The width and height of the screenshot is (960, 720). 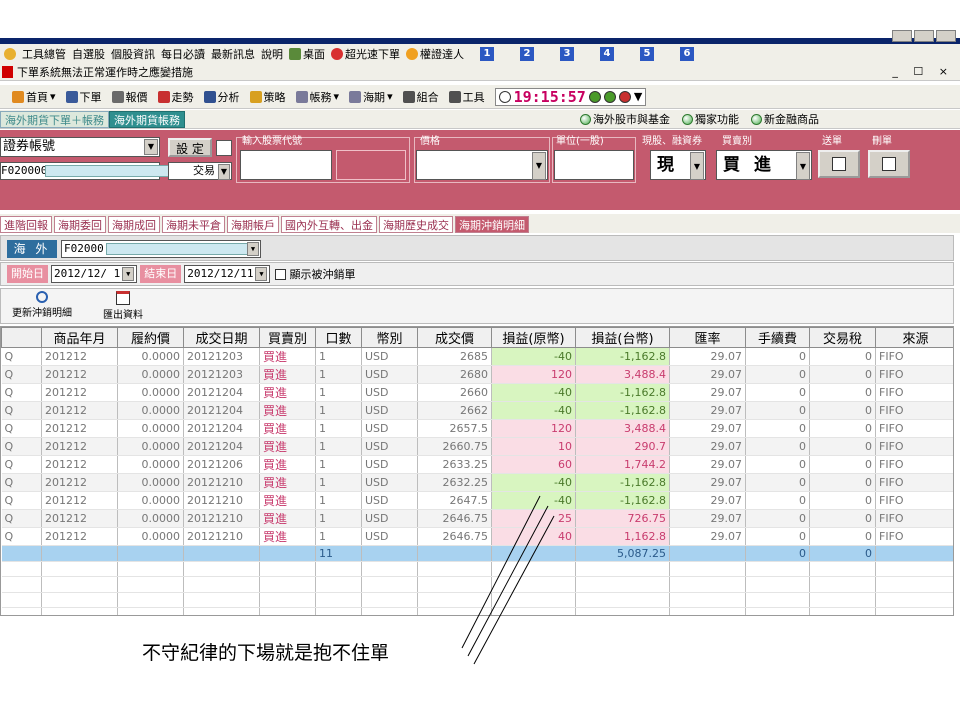 What do you see at coordinates (902, 36) in the screenshot?
I see `minimize-button` at bounding box center [902, 36].